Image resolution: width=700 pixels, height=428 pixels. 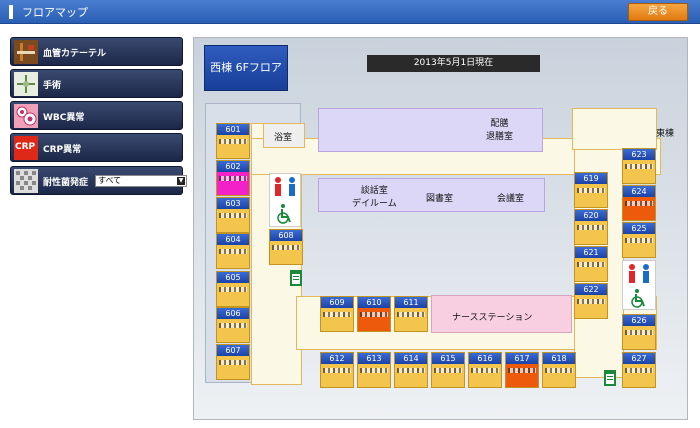 What do you see at coordinates (233, 239) in the screenshot?
I see `room-number: 604` at bounding box center [233, 239].